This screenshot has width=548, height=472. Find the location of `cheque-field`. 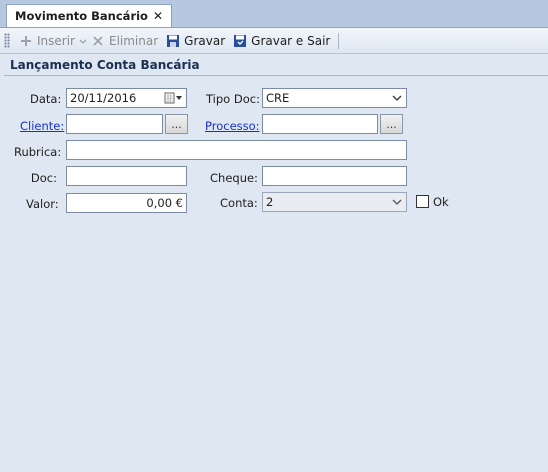

cheque-field is located at coordinates (334, 176).